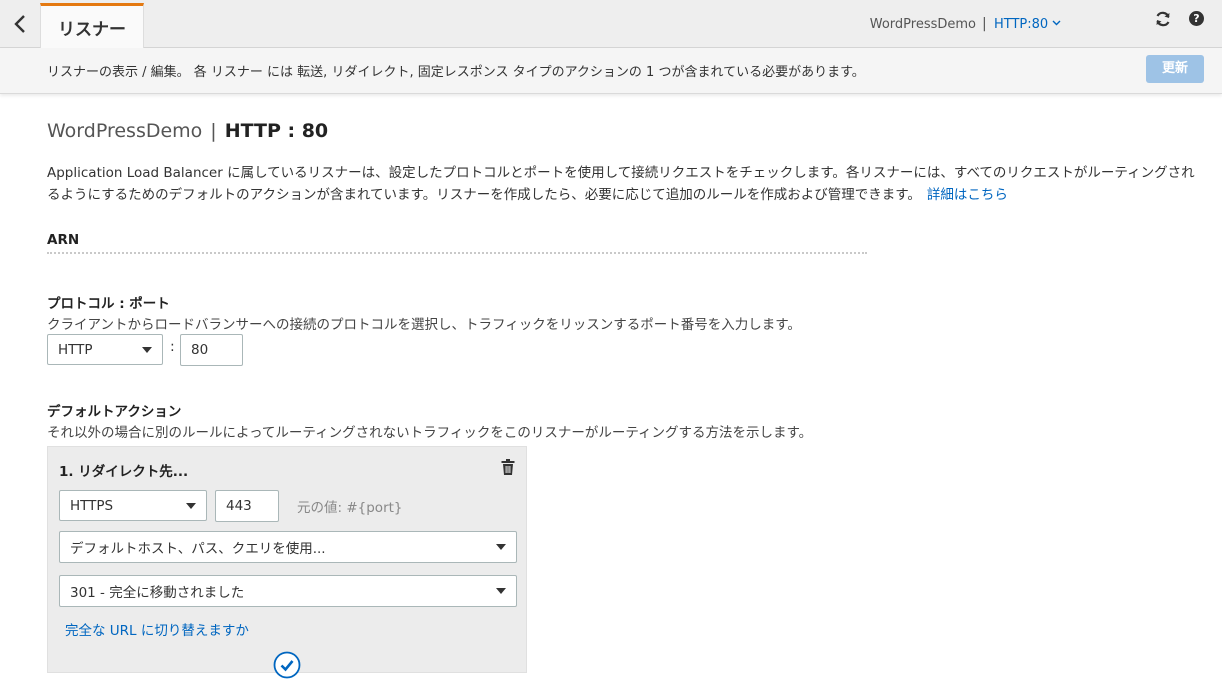  What do you see at coordinates (508, 467) in the screenshot?
I see `trash-icon` at bounding box center [508, 467].